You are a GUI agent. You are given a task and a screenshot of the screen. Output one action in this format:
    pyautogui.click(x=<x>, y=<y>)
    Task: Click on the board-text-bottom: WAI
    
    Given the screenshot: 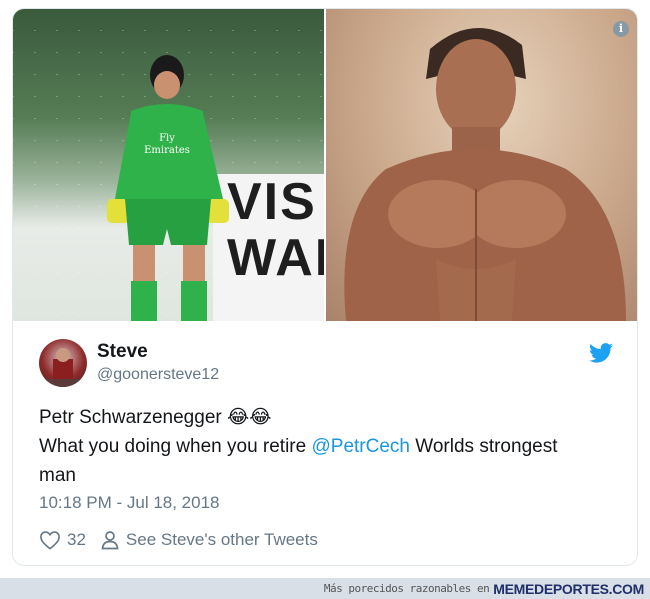 What is the action you would take?
    pyautogui.click(x=275, y=258)
    